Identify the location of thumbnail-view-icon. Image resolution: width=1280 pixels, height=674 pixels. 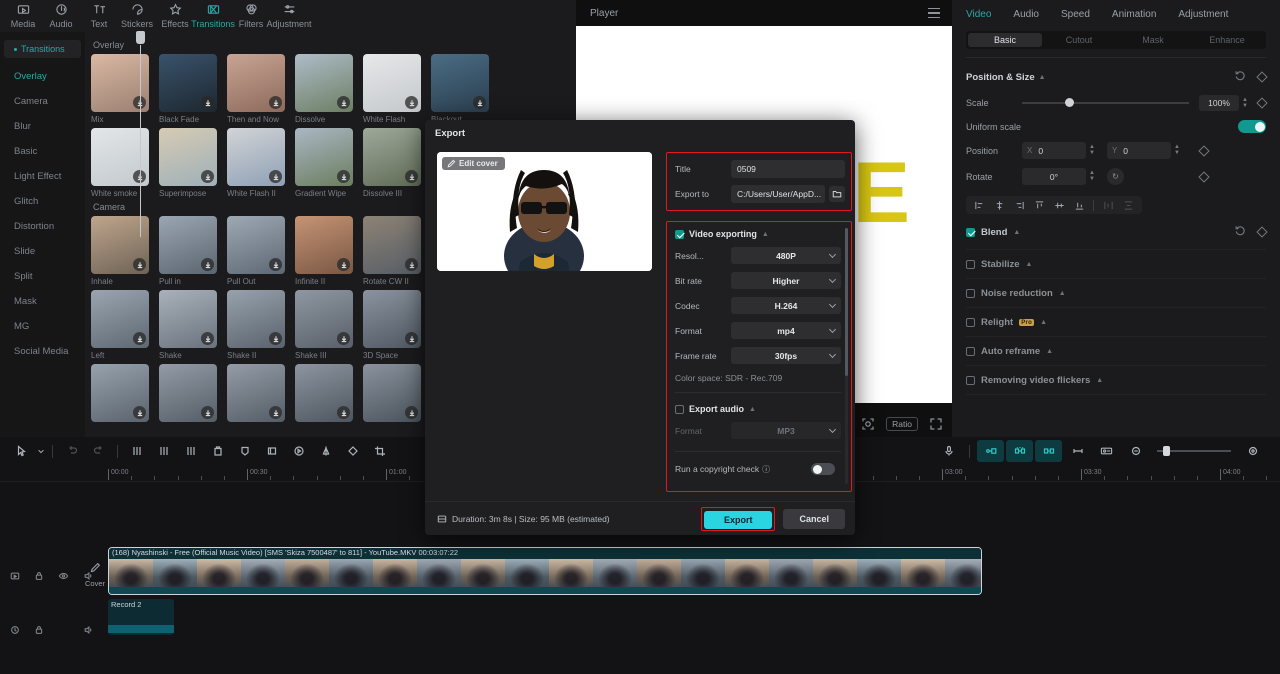
(1106, 451).